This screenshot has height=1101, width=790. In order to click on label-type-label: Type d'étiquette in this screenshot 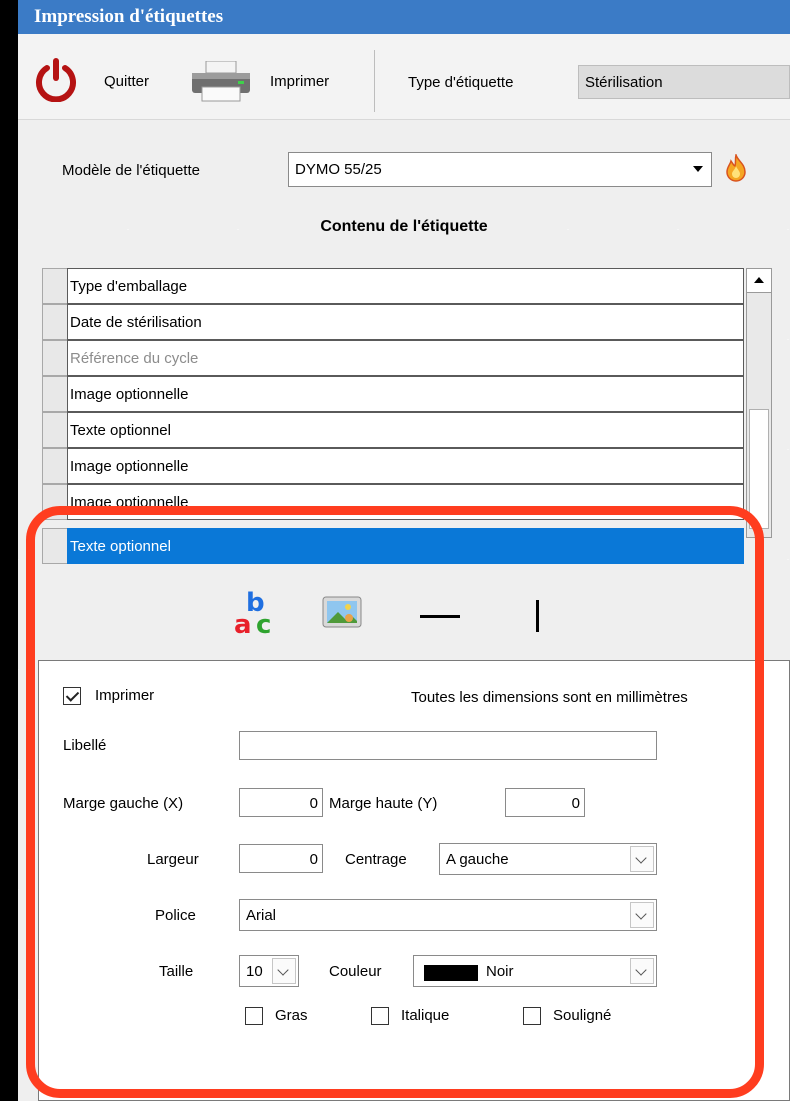, I will do `click(461, 82)`.